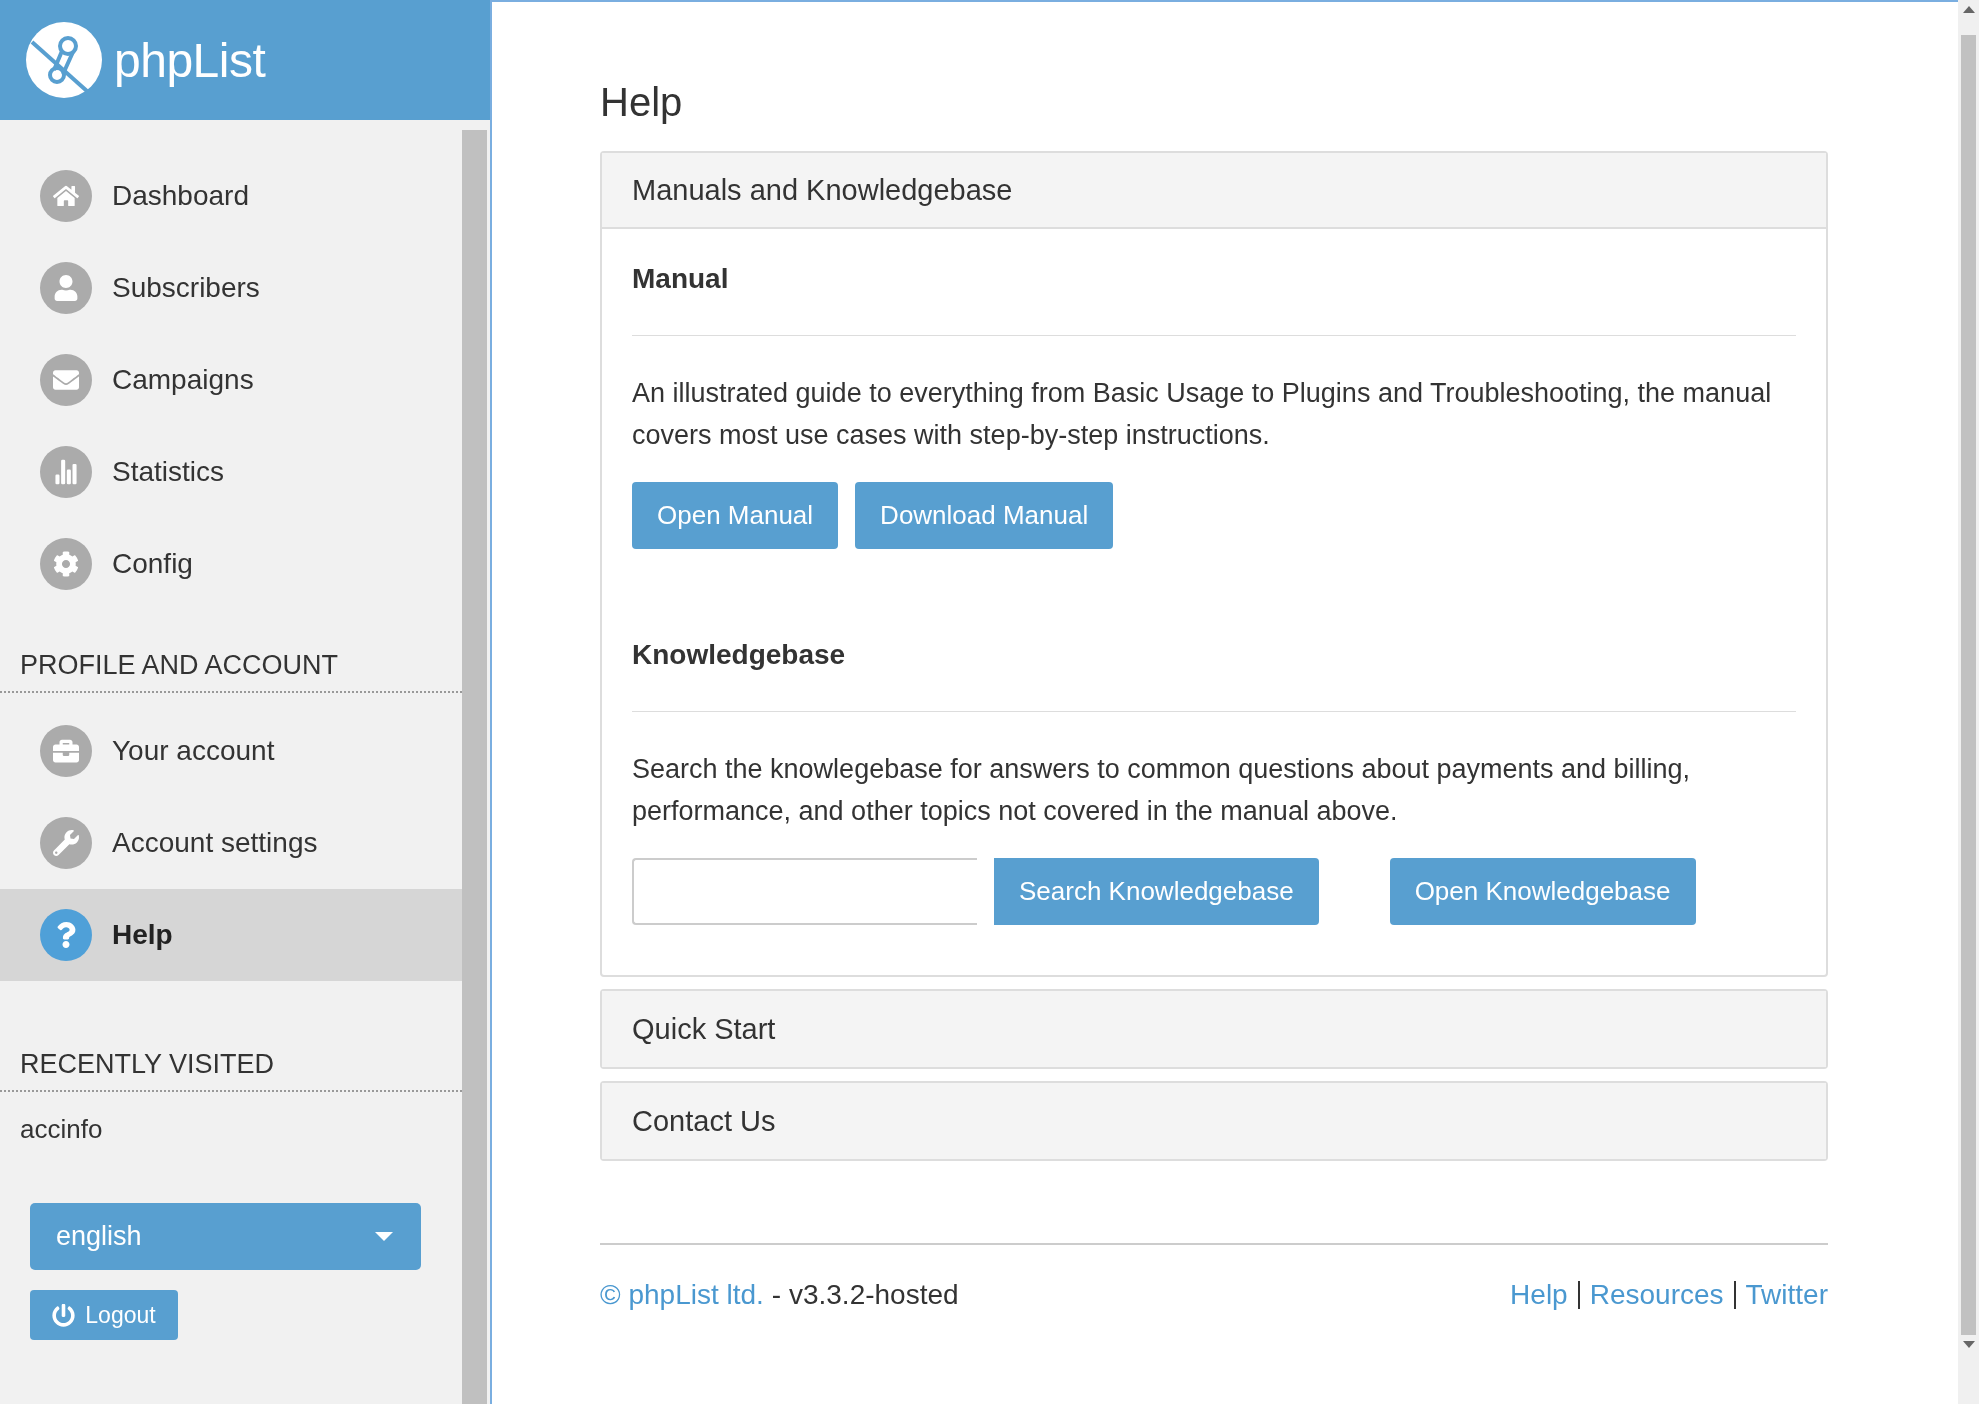 This screenshot has height=1404, width=1979. What do you see at coordinates (66, 288) in the screenshot?
I see `user-icon` at bounding box center [66, 288].